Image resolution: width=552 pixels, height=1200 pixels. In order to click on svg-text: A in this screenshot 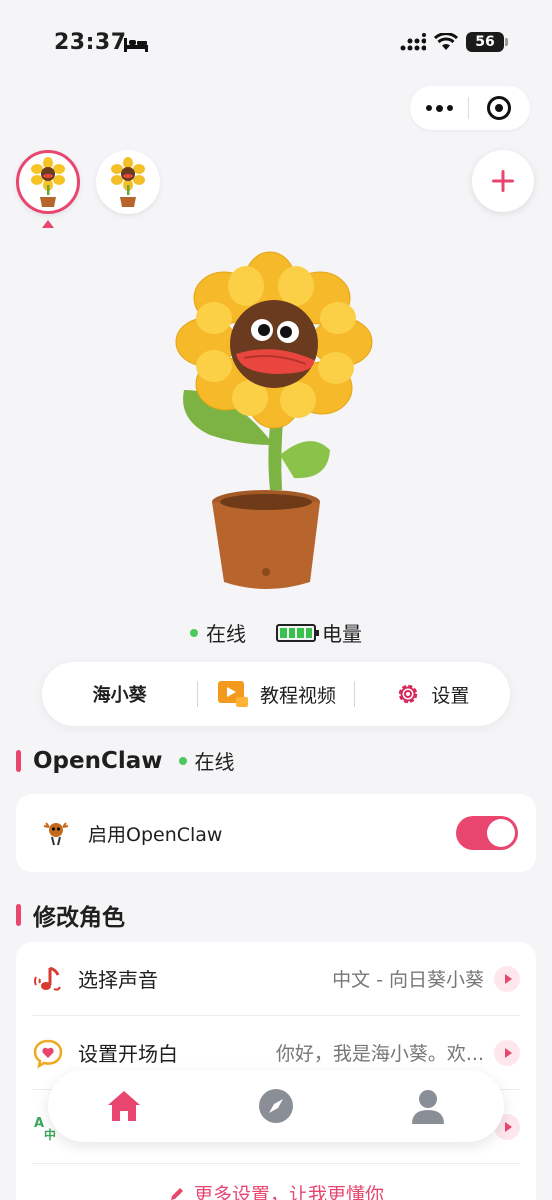, I will do `click(39, 1123)`.